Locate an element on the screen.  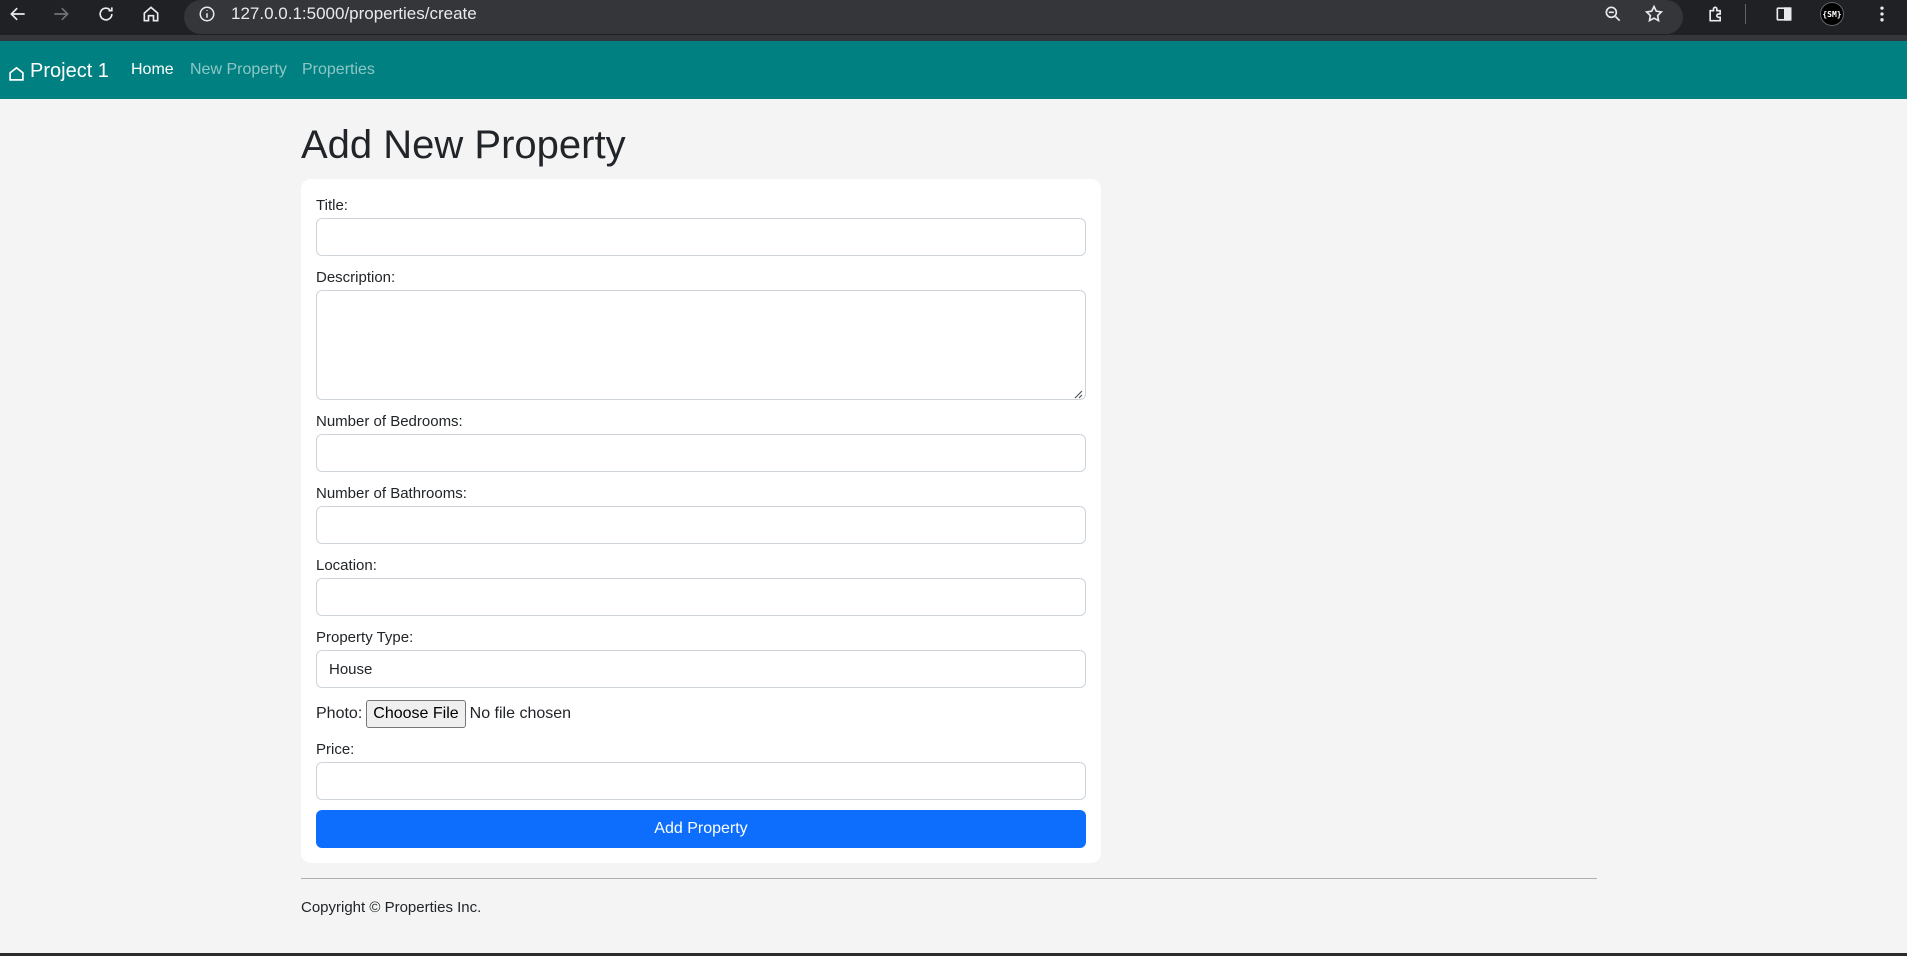
description-label: Description: is located at coordinates (356, 277).